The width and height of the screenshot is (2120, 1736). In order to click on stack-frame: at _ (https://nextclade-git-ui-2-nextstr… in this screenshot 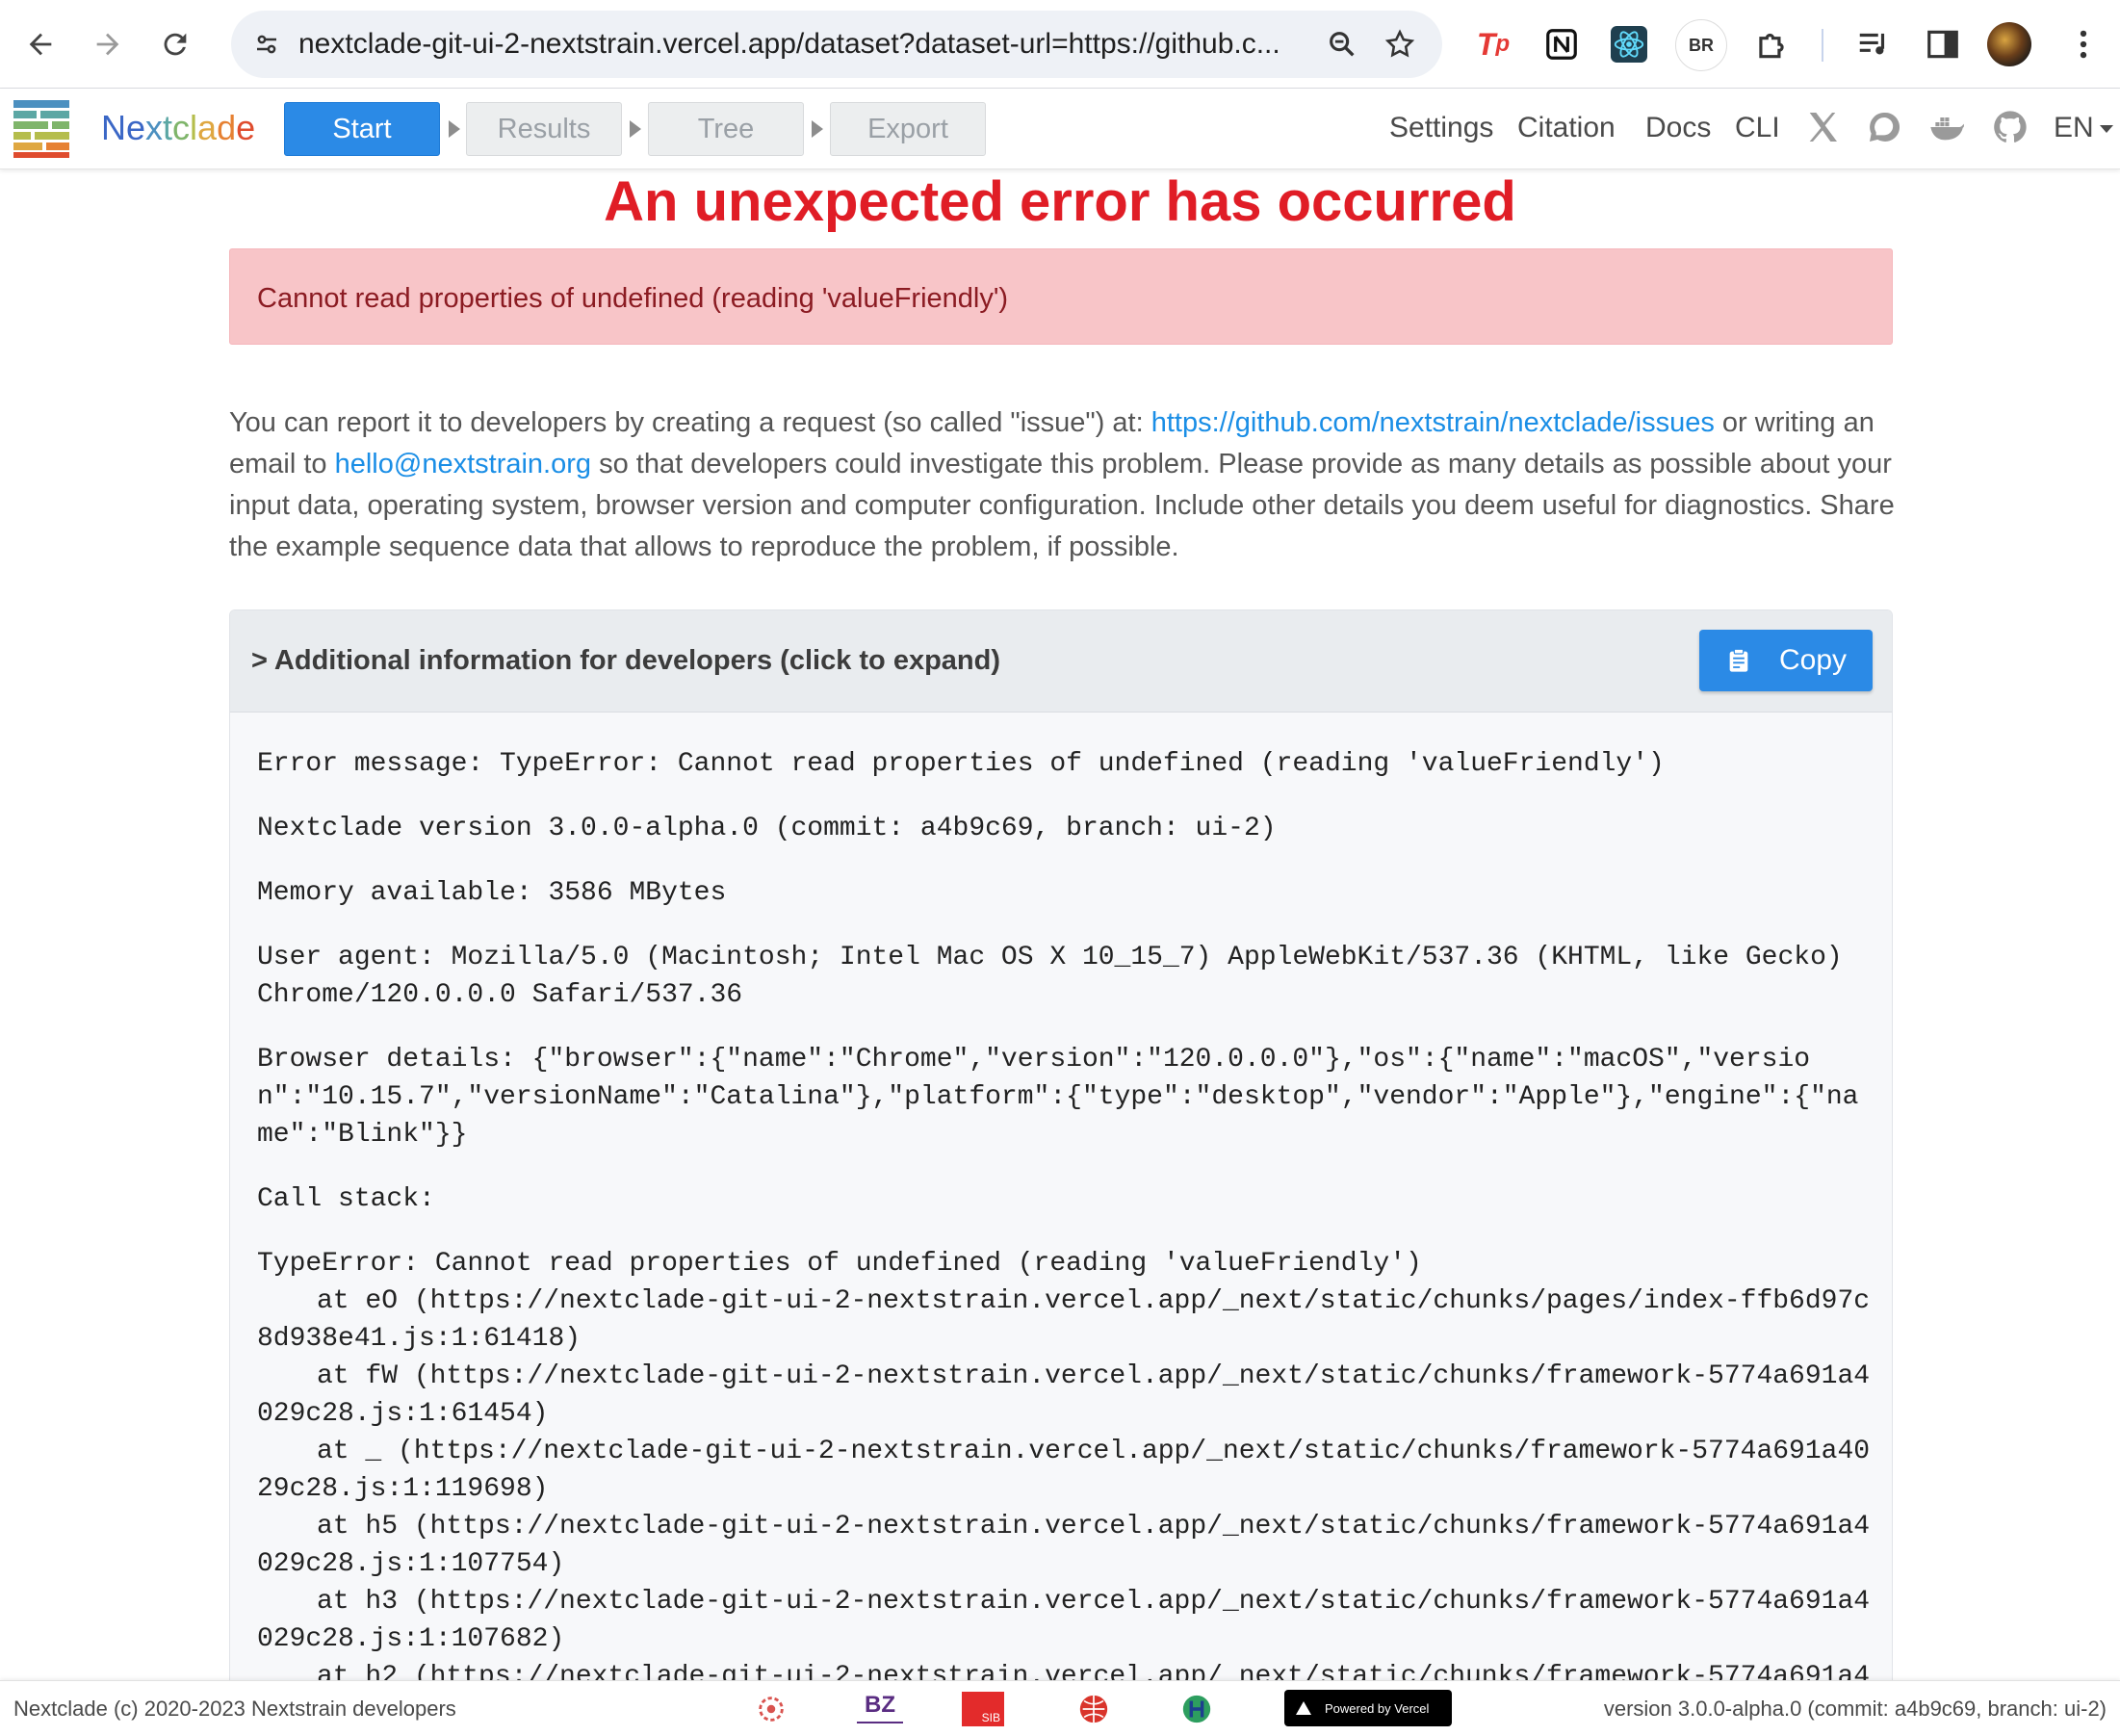, I will do `click(1064, 1470)`.